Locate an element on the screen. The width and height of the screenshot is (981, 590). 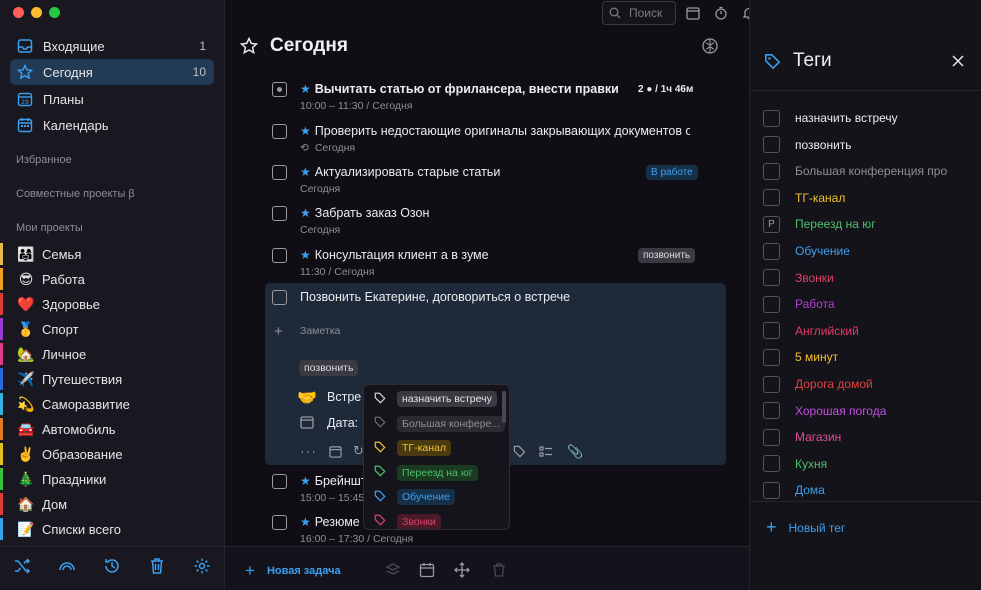
tag-row: Дома is located at coordinates (863, 490).